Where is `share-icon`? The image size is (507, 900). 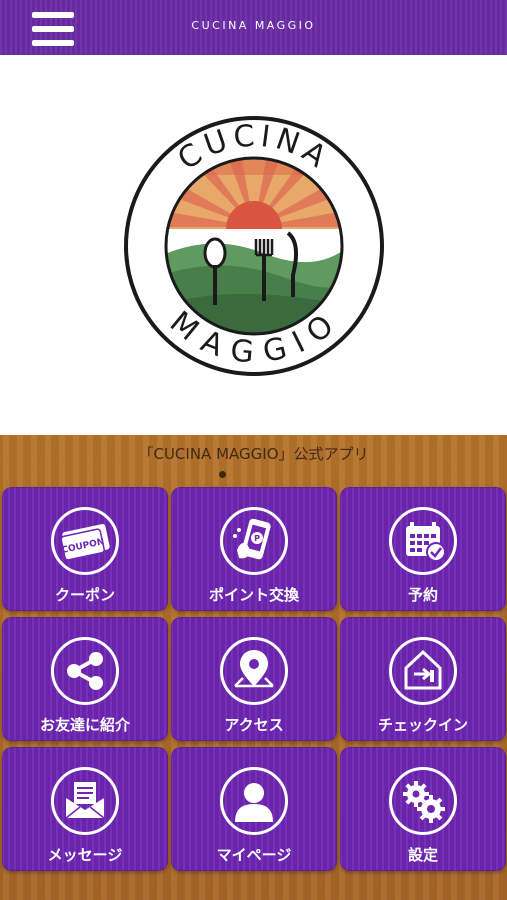 share-icon is located at coordinates (85, 671).